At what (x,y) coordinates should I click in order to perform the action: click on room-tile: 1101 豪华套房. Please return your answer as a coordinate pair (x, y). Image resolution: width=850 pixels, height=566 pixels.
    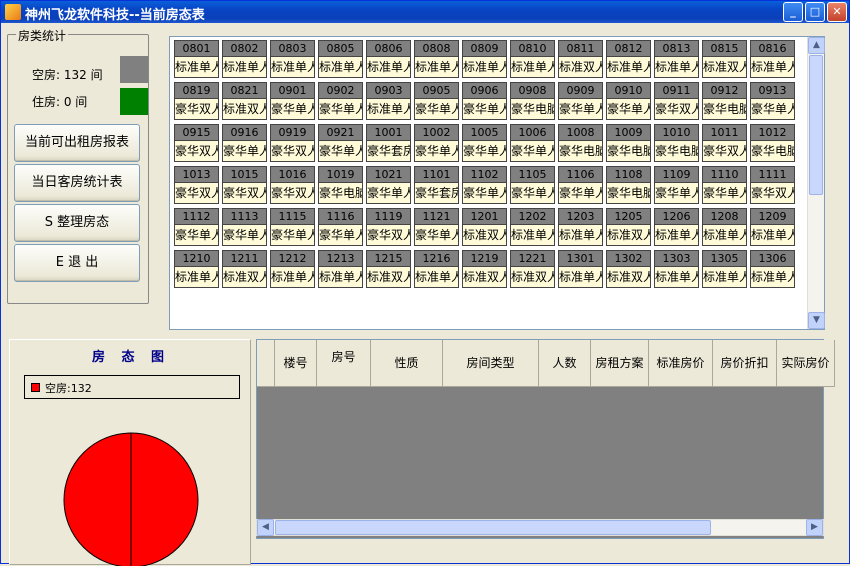
    Looking at the image, I should click on (436, 185).